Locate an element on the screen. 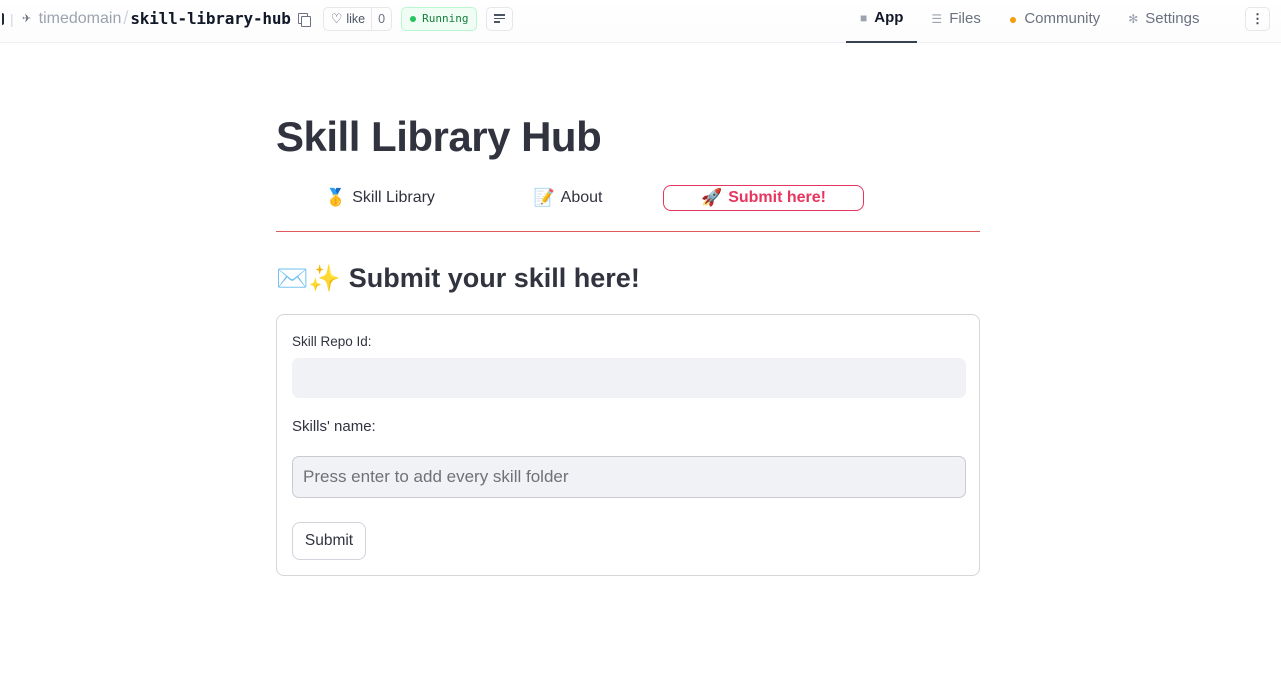 This screenshot has height=695, width=1281. tab-settings: ✻ Settings is located at coordinates (1163, 21).